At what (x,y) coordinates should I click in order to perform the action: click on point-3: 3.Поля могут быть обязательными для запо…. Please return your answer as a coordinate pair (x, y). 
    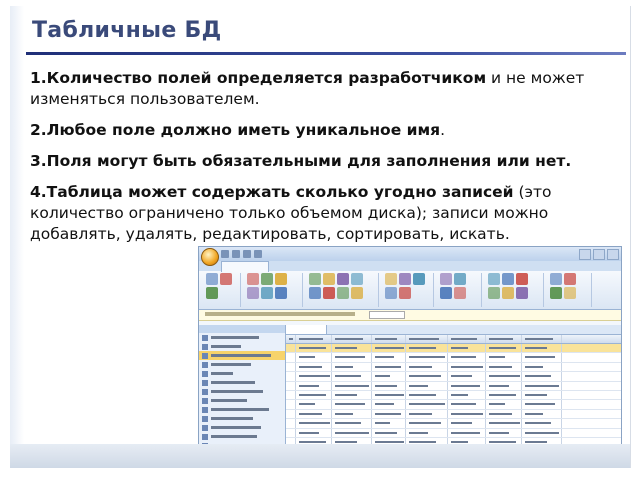
    Looking at the image, I should click on (301, 161).